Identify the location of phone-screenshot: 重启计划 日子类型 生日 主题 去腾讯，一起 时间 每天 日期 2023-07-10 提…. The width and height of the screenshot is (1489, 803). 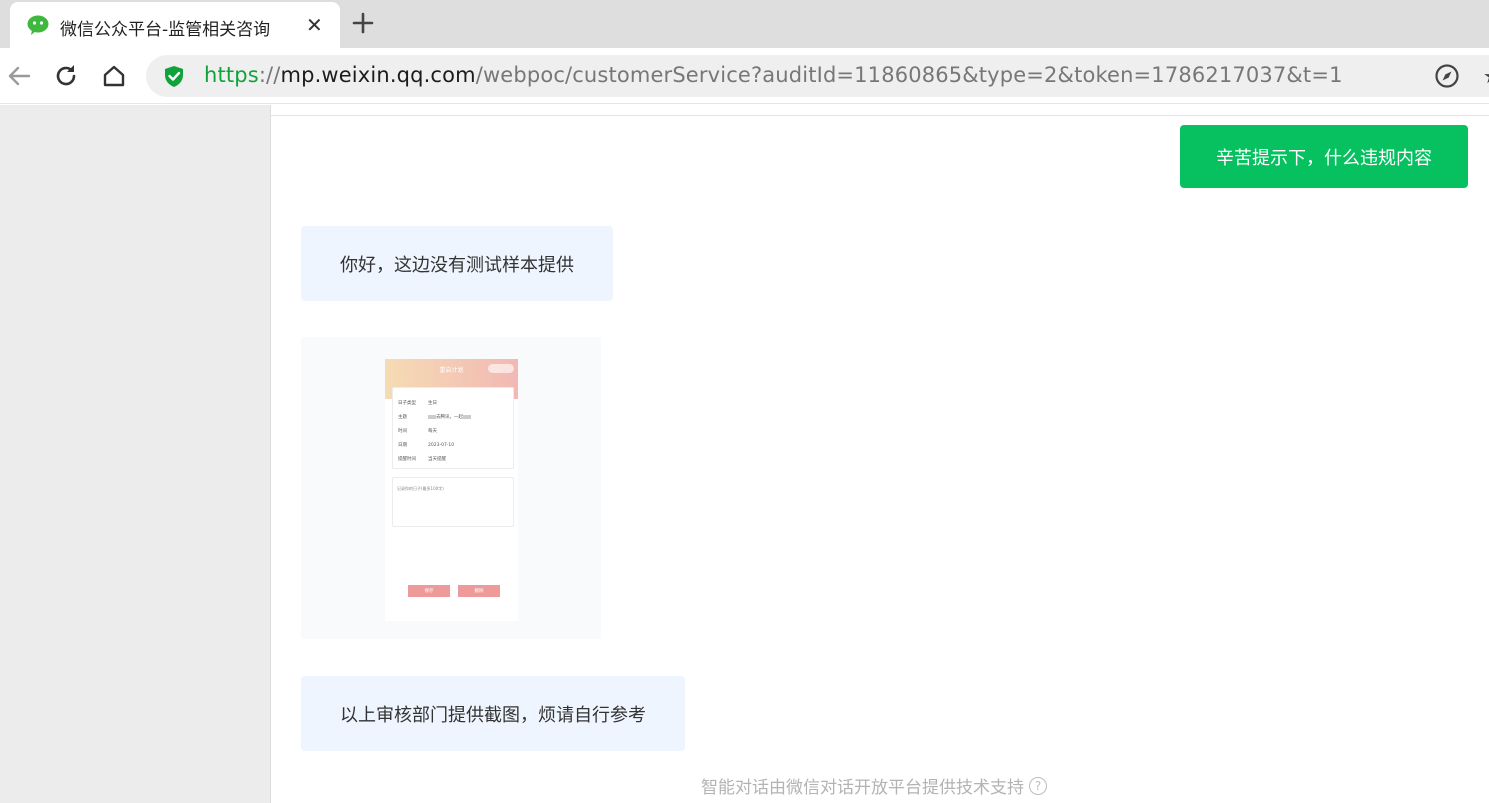
(451, 490).